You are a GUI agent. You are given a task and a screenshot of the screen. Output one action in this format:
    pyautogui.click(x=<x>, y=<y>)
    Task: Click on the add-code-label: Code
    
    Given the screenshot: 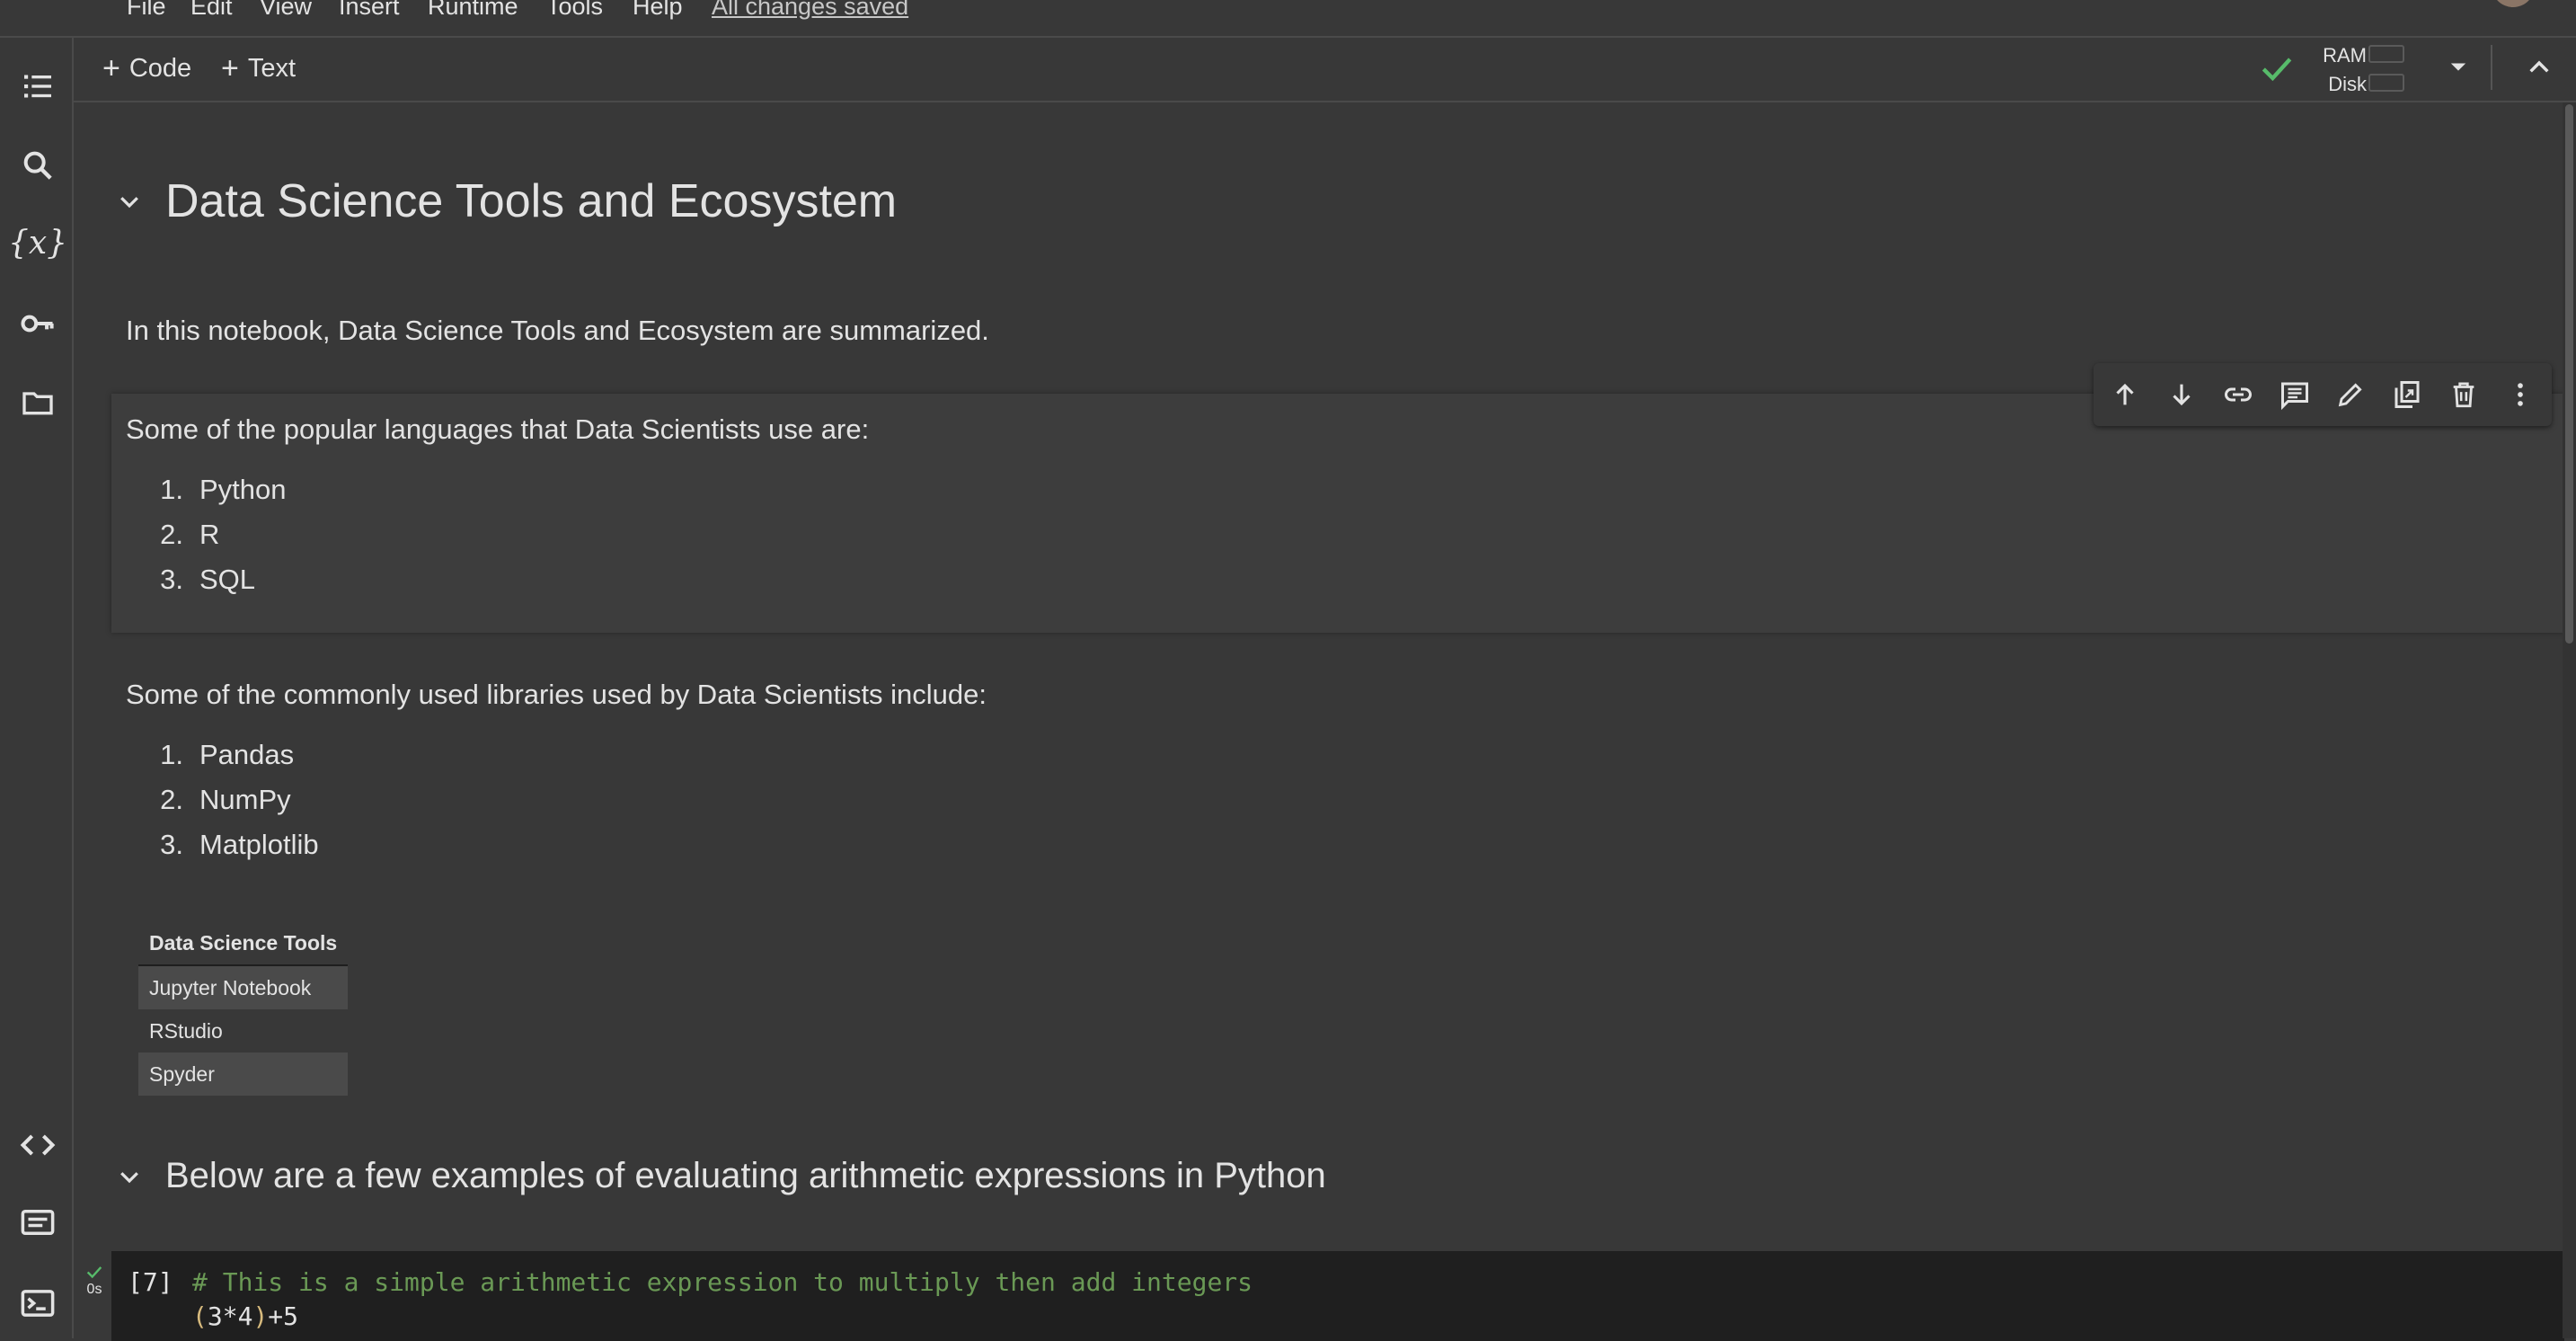 What is the action you would take?
    pyautogui.click(x=160, y=68)
    